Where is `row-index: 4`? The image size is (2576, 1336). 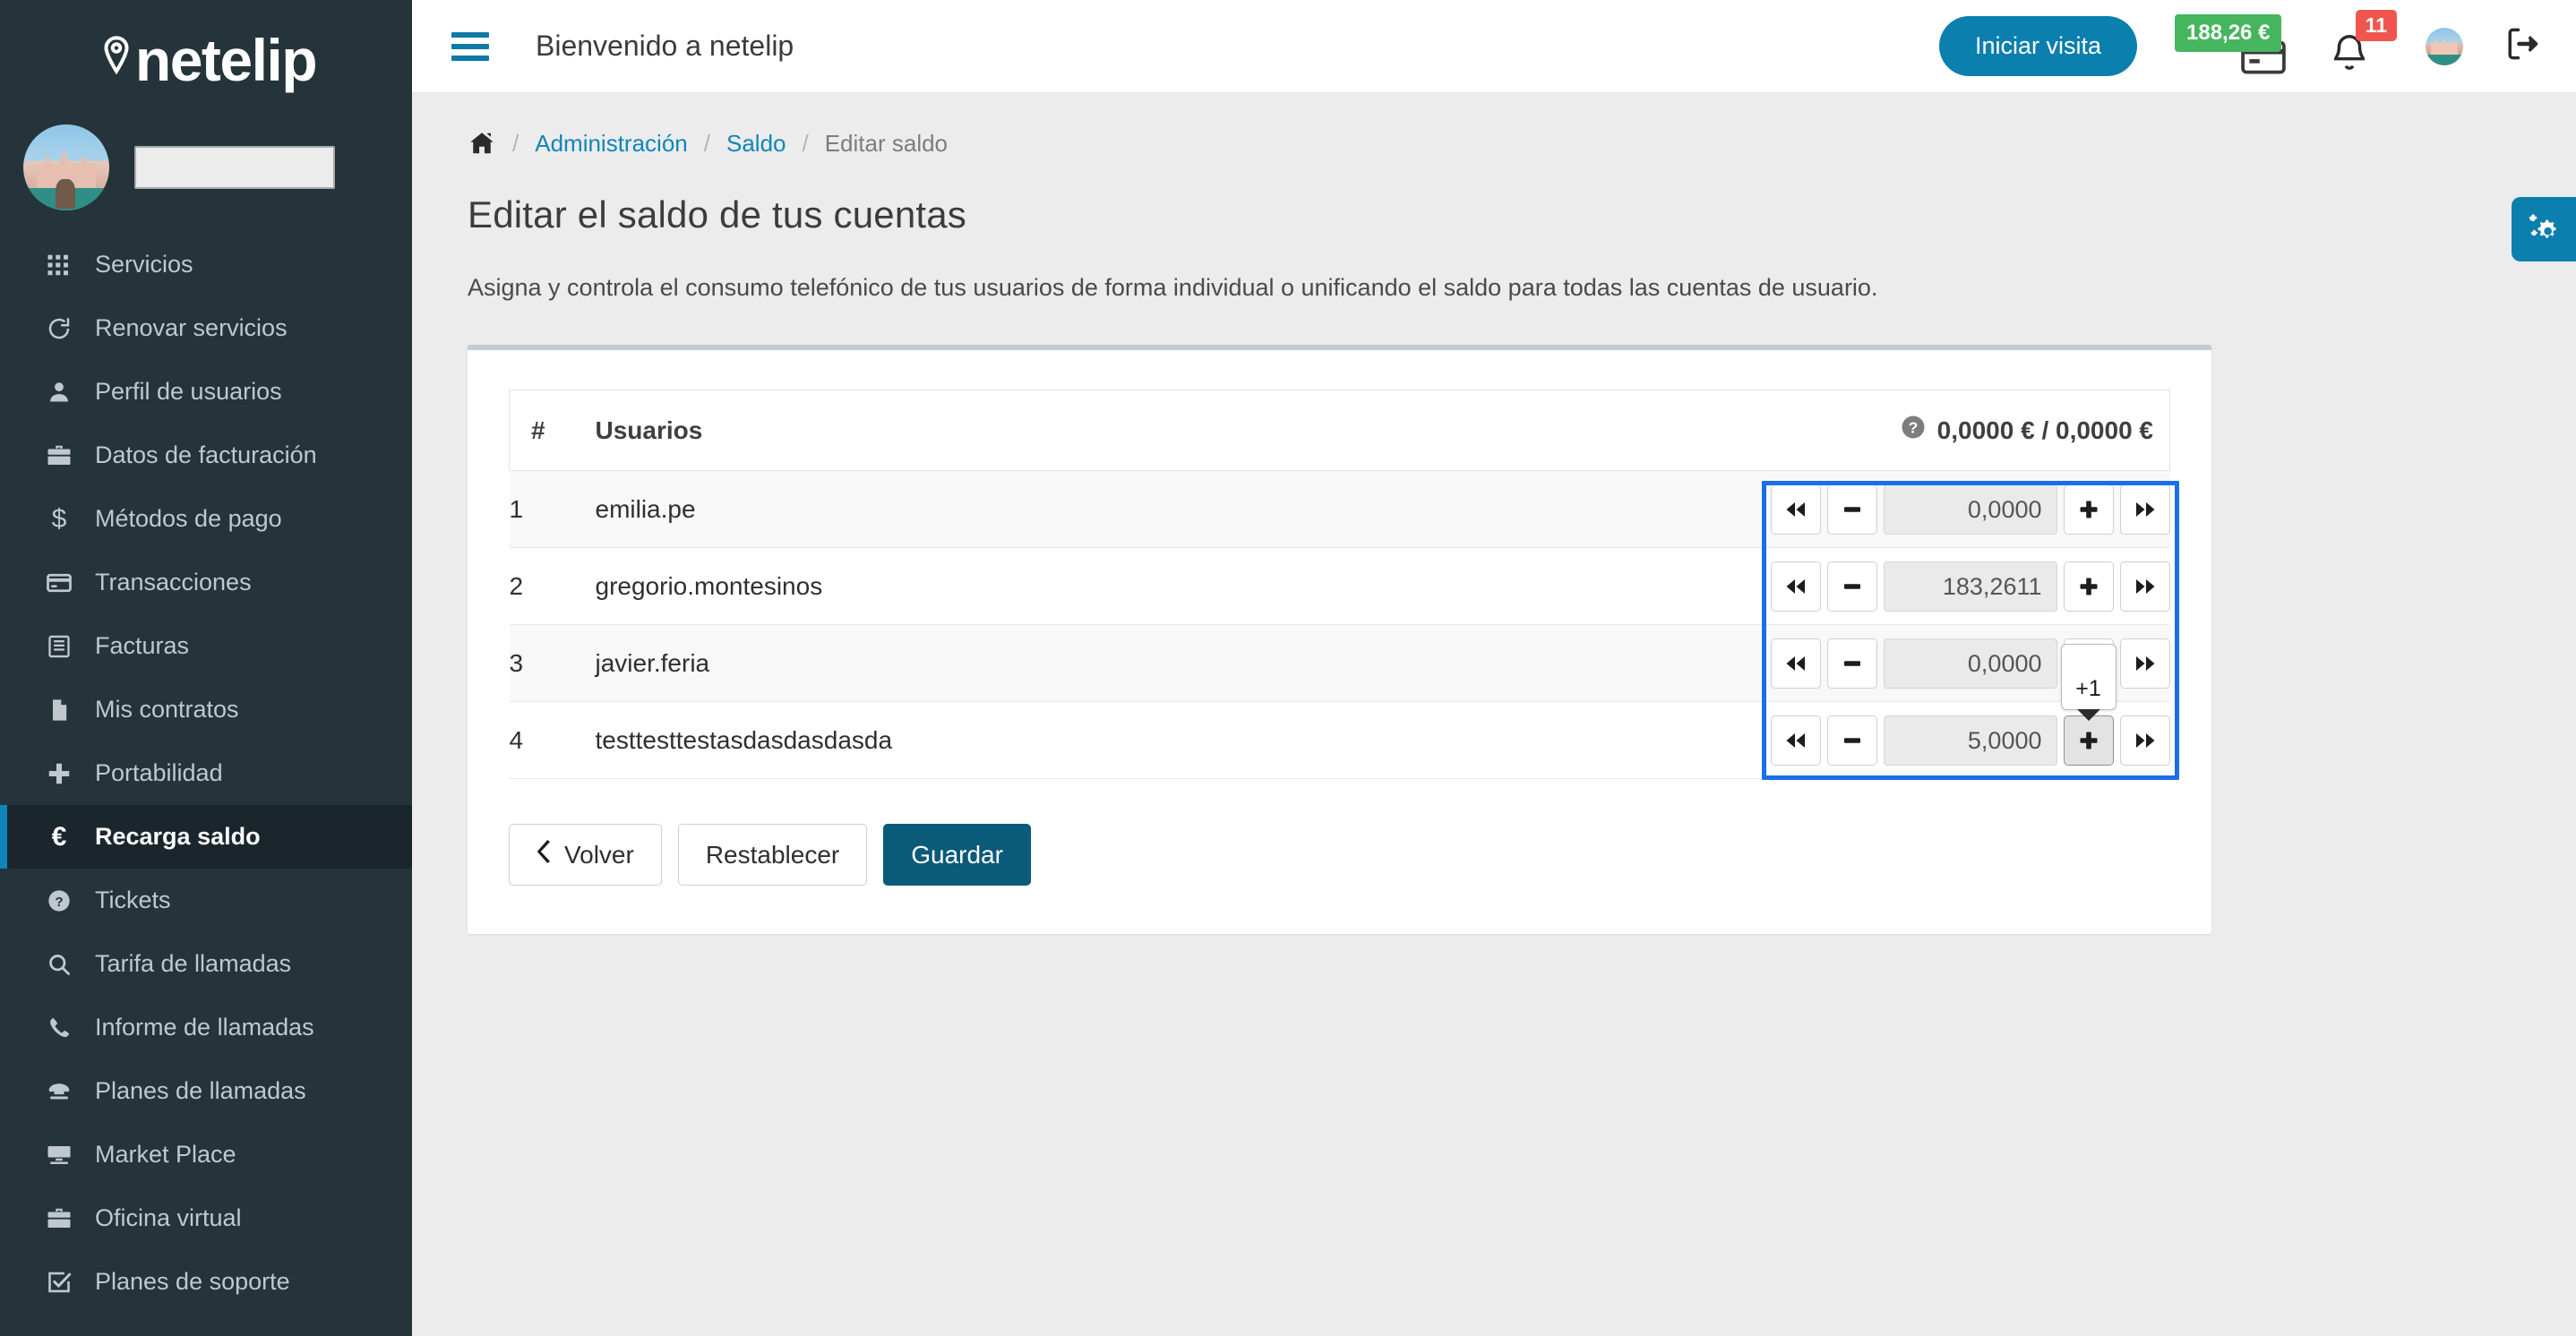 row-index: 4 is located at coordinates (552, 740).